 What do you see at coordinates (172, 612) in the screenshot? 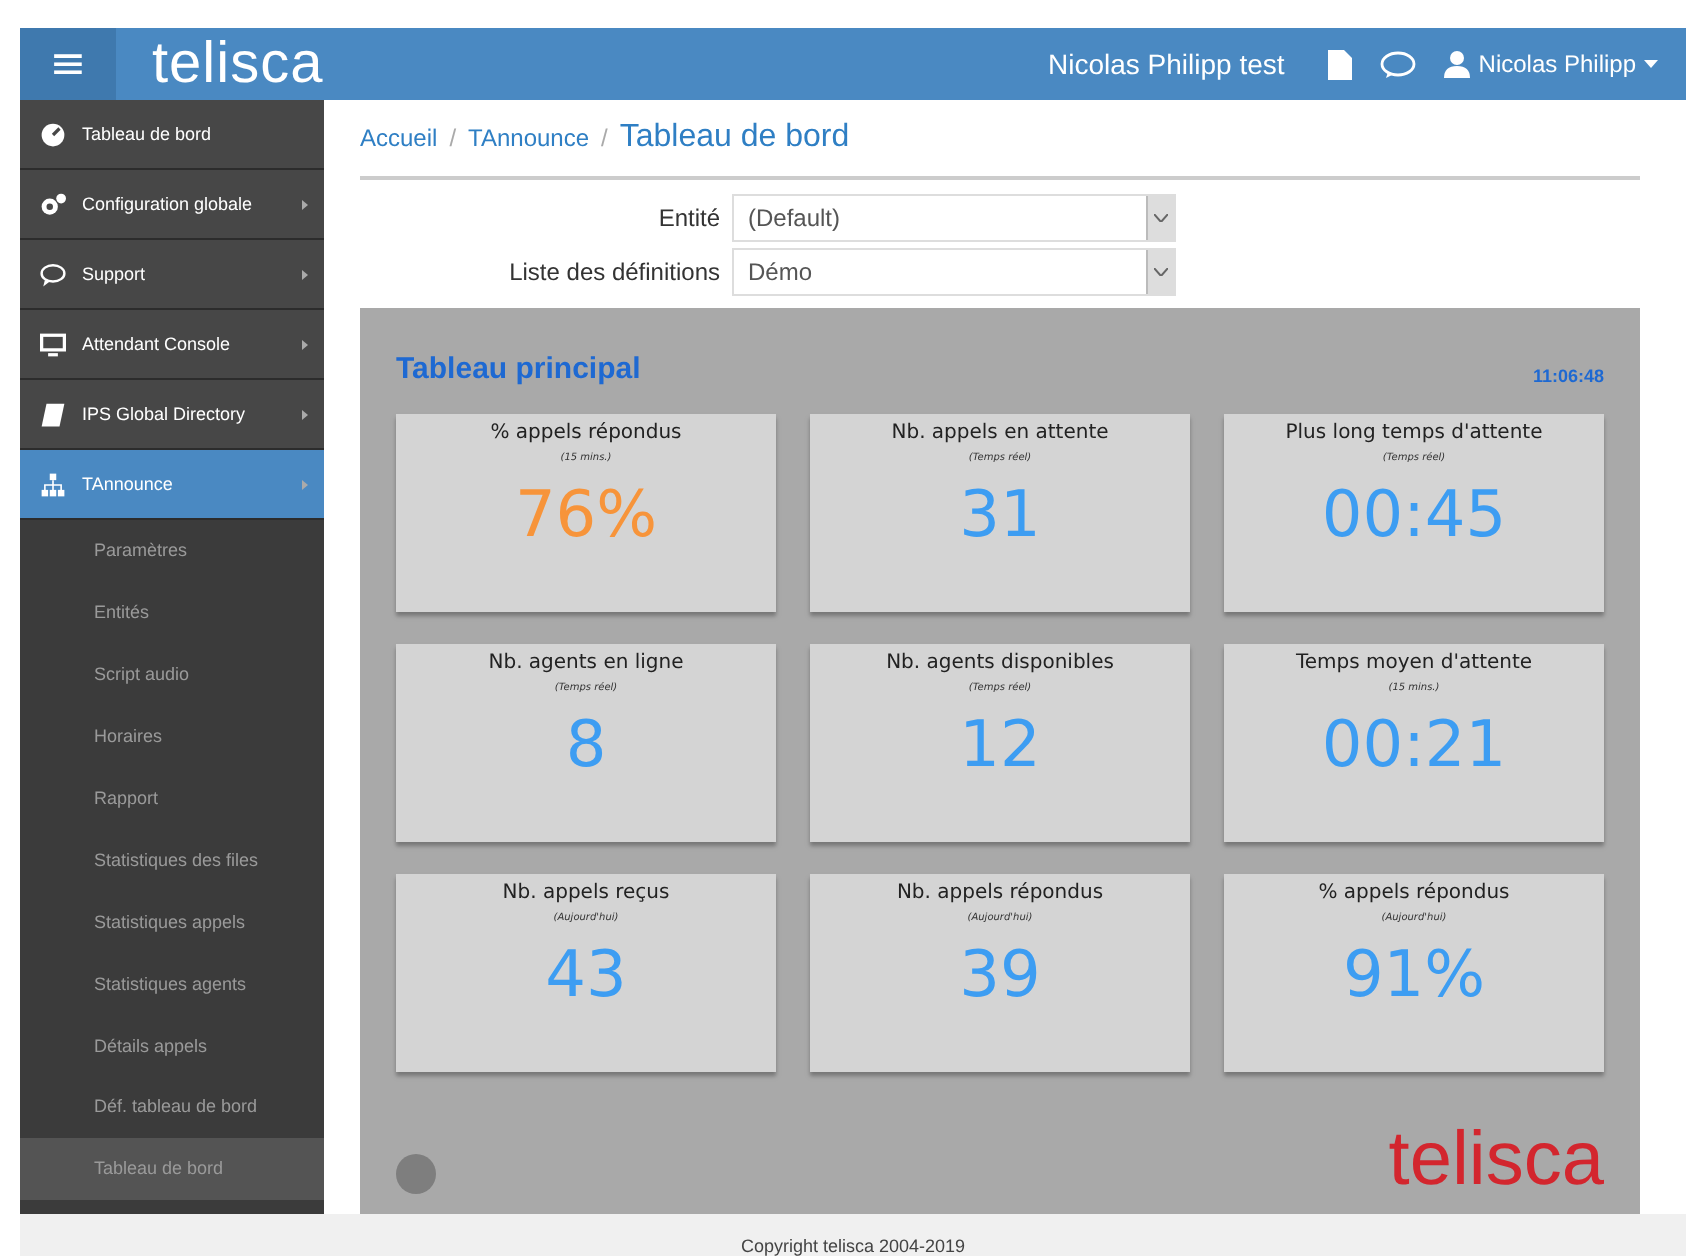
I see `submenu-item: Entités` at bounding box center [172, 612].